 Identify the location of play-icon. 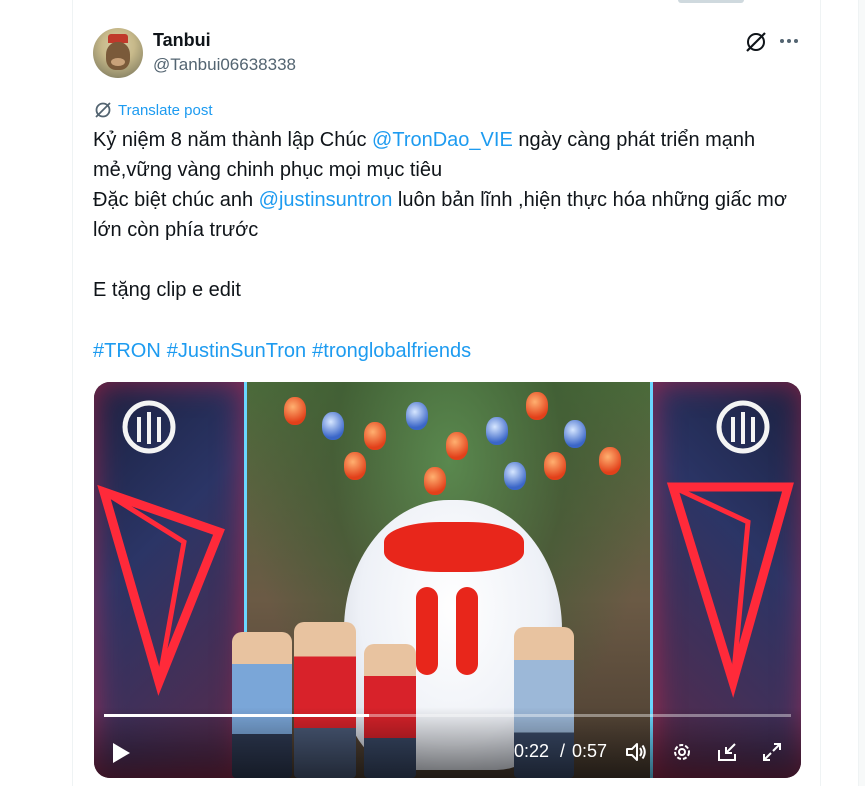
(121, 753).